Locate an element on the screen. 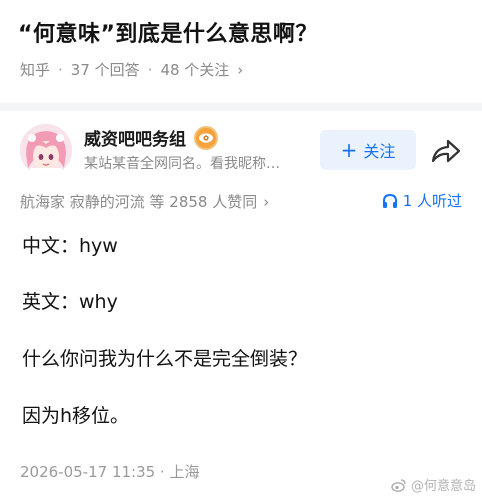 This screenshot has width=482, height=500. follow-label: 关注 is located at coordinates (379, 151).